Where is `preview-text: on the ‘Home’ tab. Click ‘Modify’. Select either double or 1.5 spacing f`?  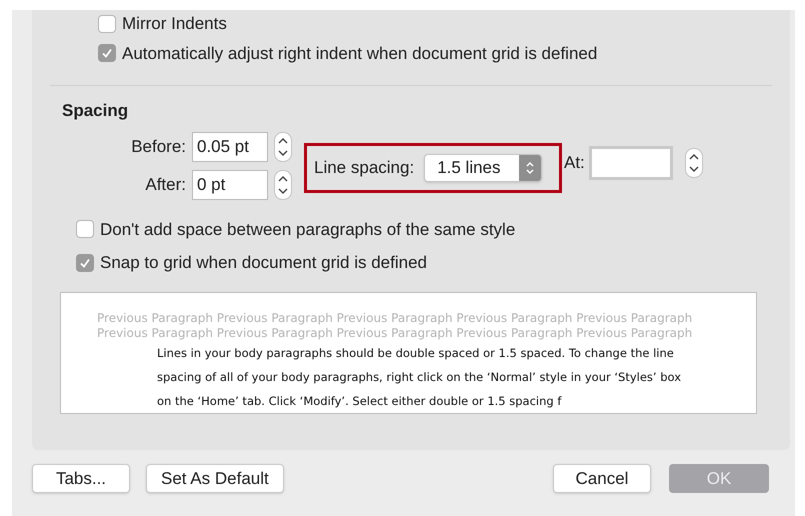 preview-text: on the ‘Home’ tab. Click ‘Modify’. Select either double or 1.5 spacing f is located at coordinates (359, 401).